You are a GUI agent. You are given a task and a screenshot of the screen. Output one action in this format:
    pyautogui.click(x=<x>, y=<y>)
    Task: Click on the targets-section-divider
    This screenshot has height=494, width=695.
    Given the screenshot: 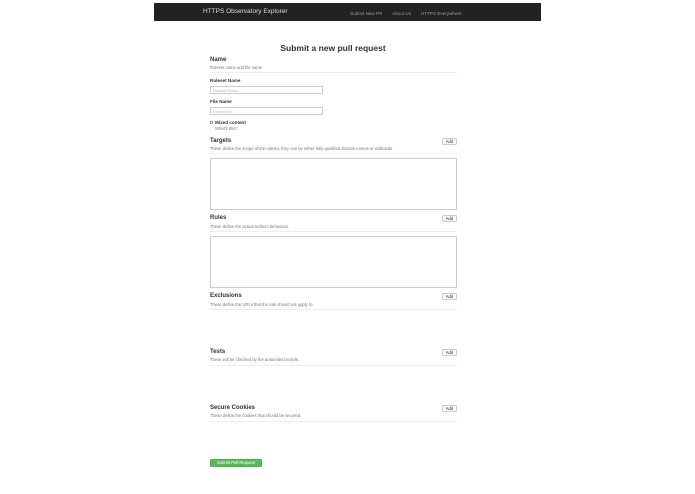 What is the action you would take?
    pyautogui.click(x=333, y=153)
    